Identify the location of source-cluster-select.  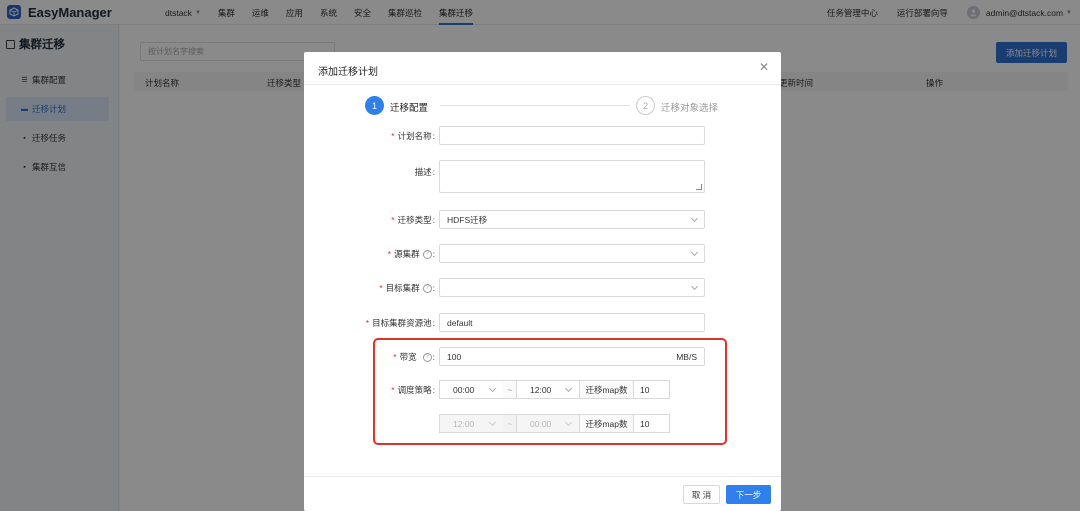
(572, 253).